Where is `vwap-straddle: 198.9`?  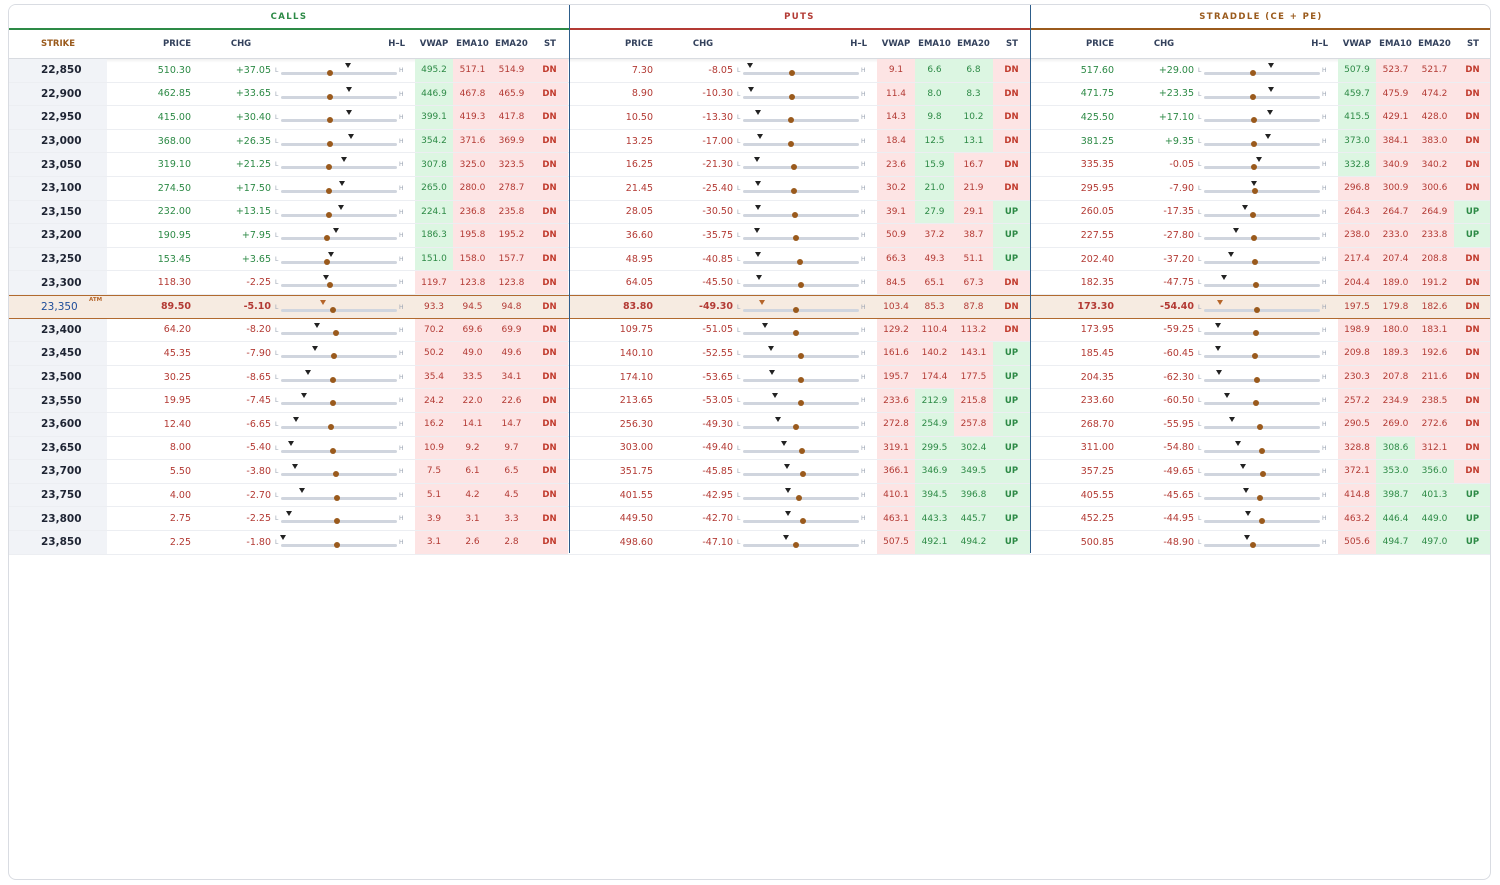
vwap-straddle: 198.9 is located at coordinates (1357, 330).